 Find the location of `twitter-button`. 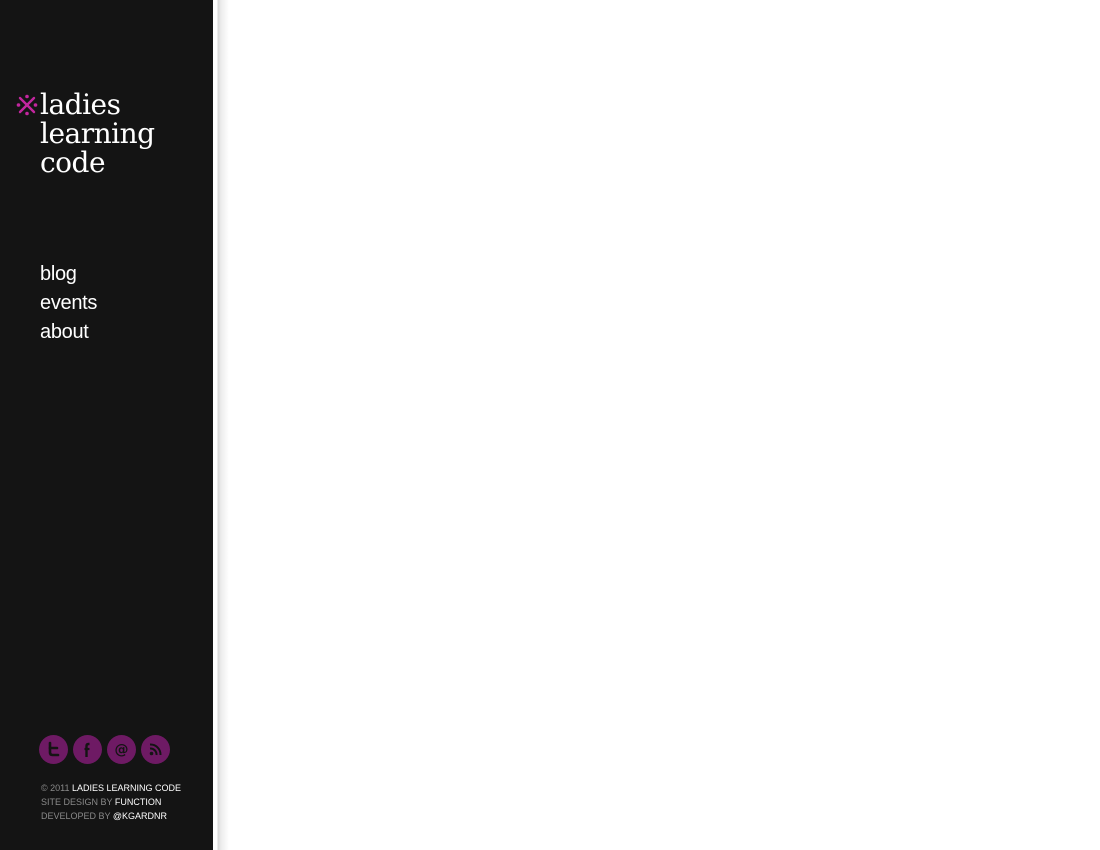

twitter-button is located at coordinates (53, 749).